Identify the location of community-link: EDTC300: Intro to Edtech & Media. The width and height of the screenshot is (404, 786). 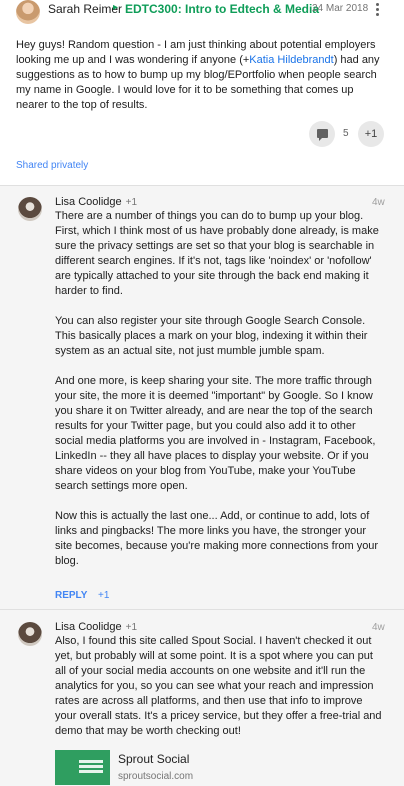
(222, 9).